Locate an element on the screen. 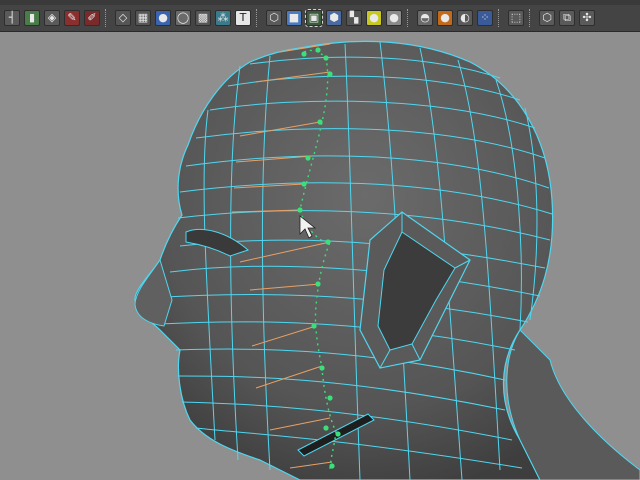 The width and height of the screenshot is (640, 480). spotlight-icon: ◓ is located at coordinates (425, 17).